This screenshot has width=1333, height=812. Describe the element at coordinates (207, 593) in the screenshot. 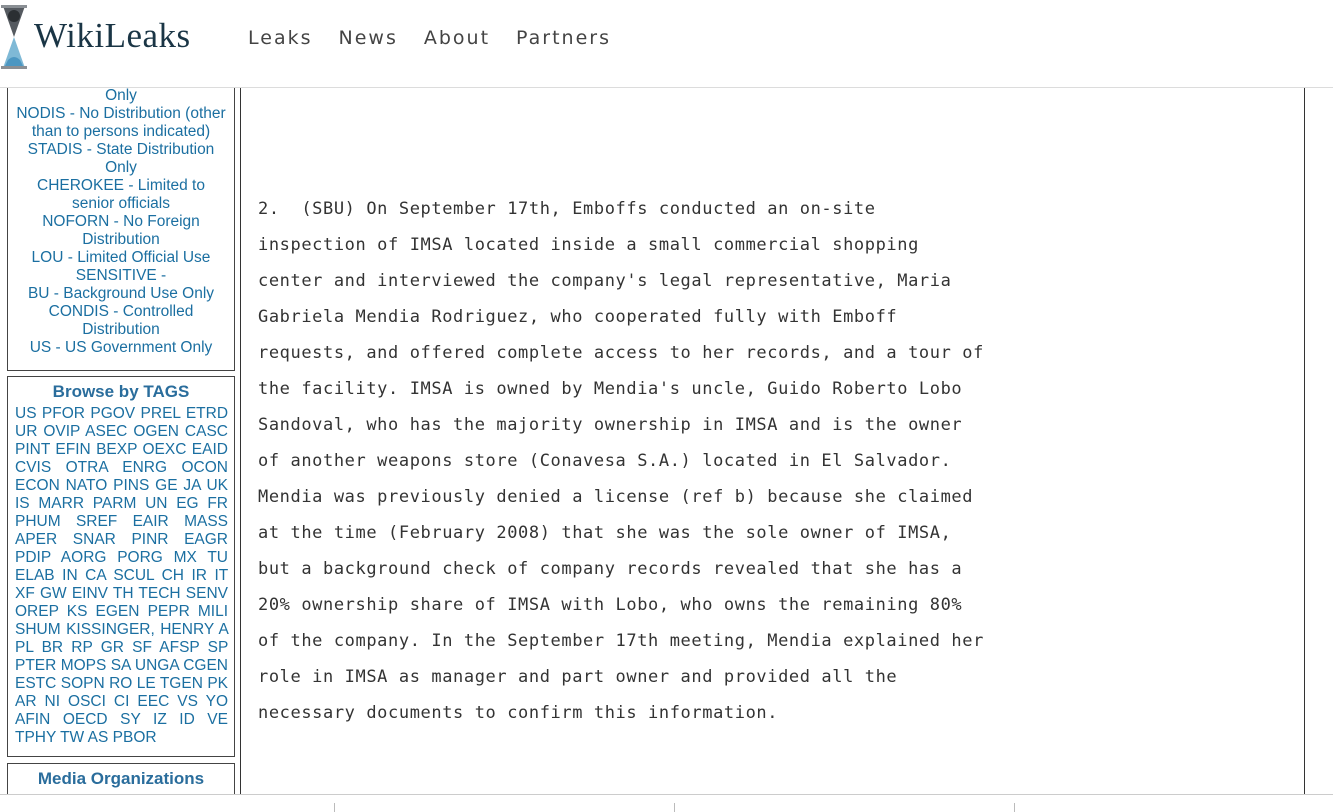

I see `tag-link: SENV` at that location.